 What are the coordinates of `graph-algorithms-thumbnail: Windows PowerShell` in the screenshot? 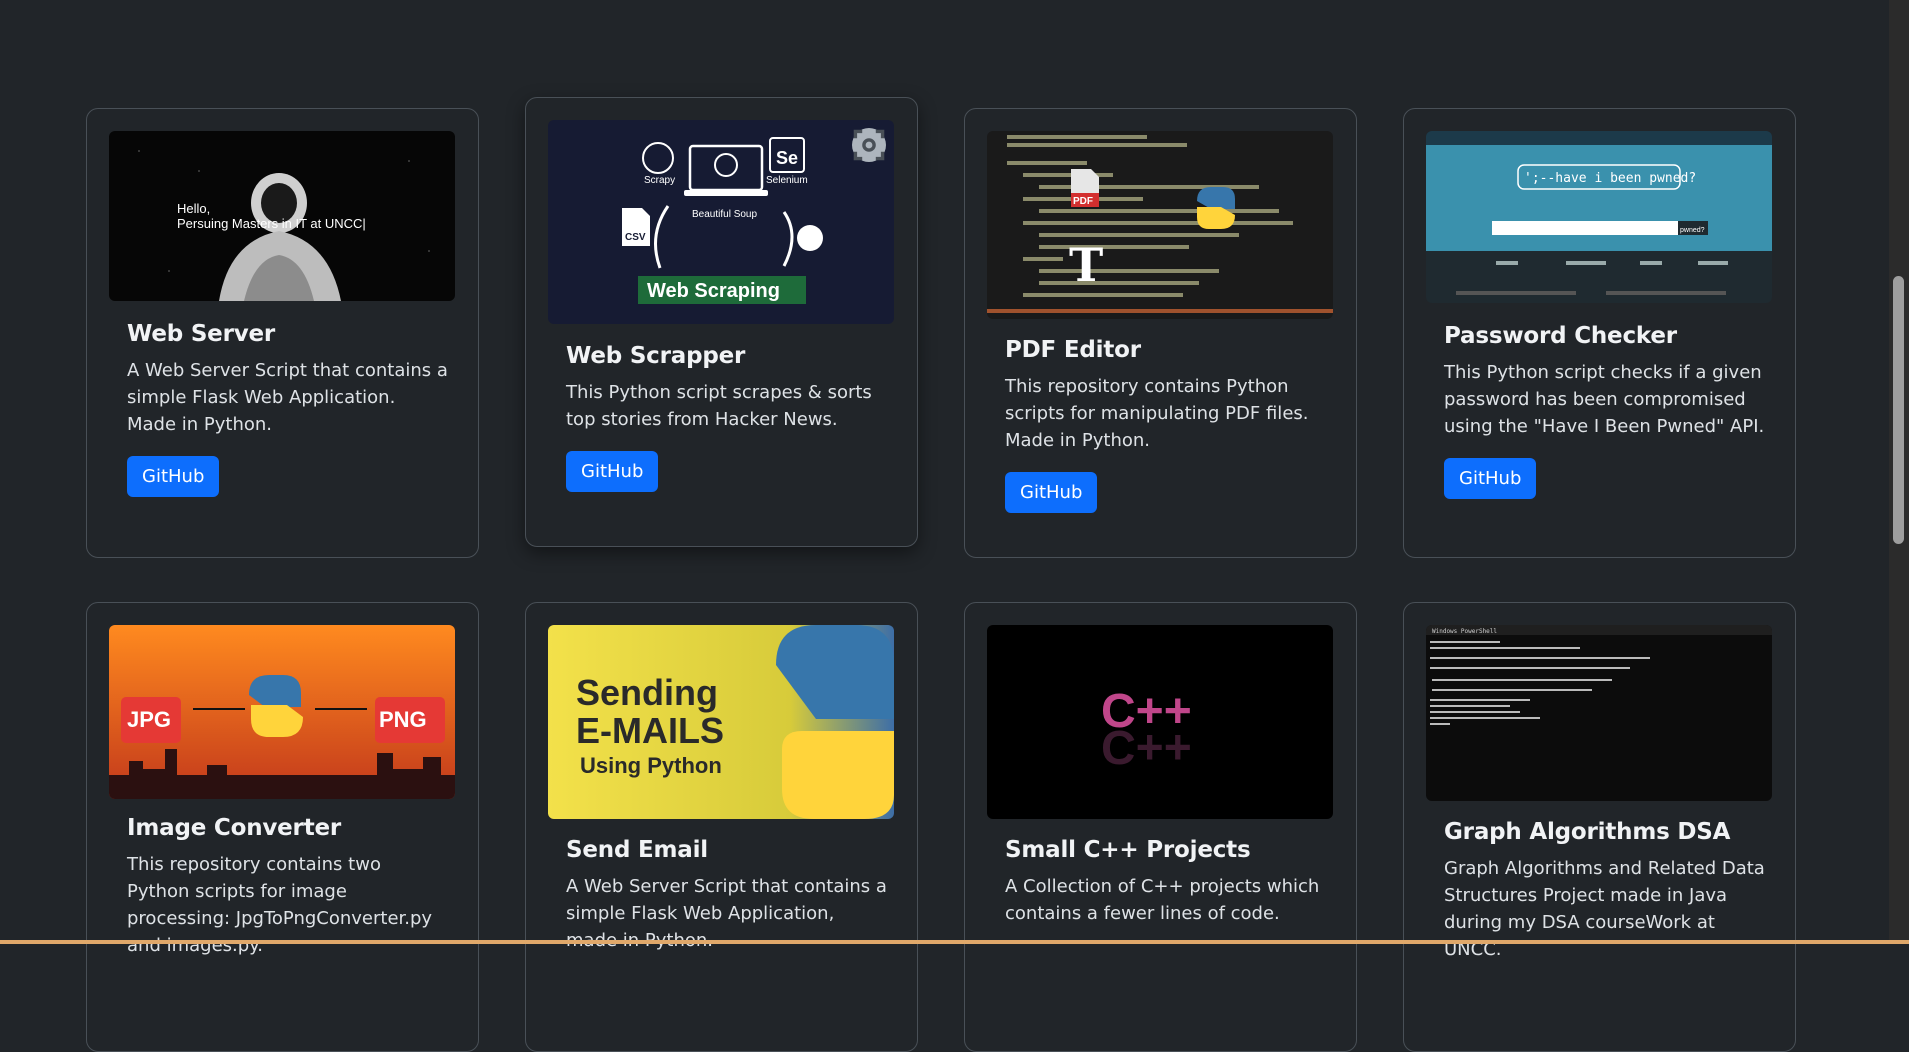 It's located at (1599, 713).